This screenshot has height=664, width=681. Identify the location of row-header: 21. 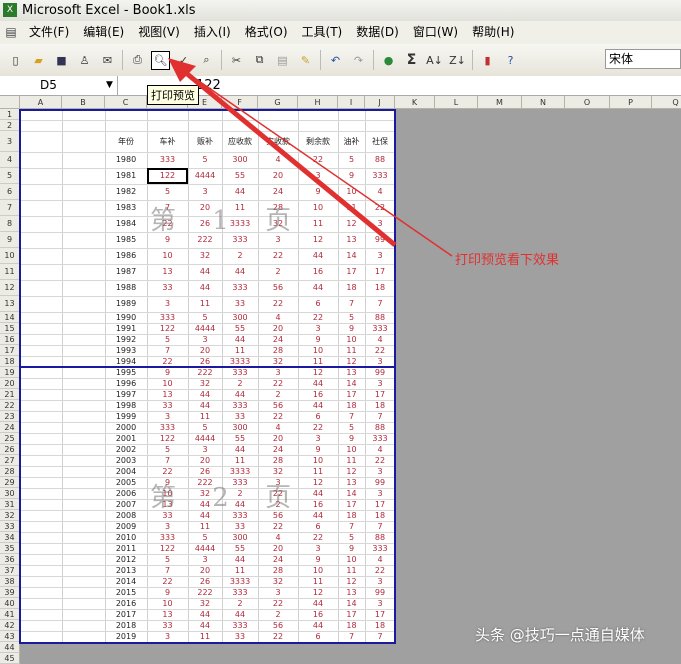
(10, 394).